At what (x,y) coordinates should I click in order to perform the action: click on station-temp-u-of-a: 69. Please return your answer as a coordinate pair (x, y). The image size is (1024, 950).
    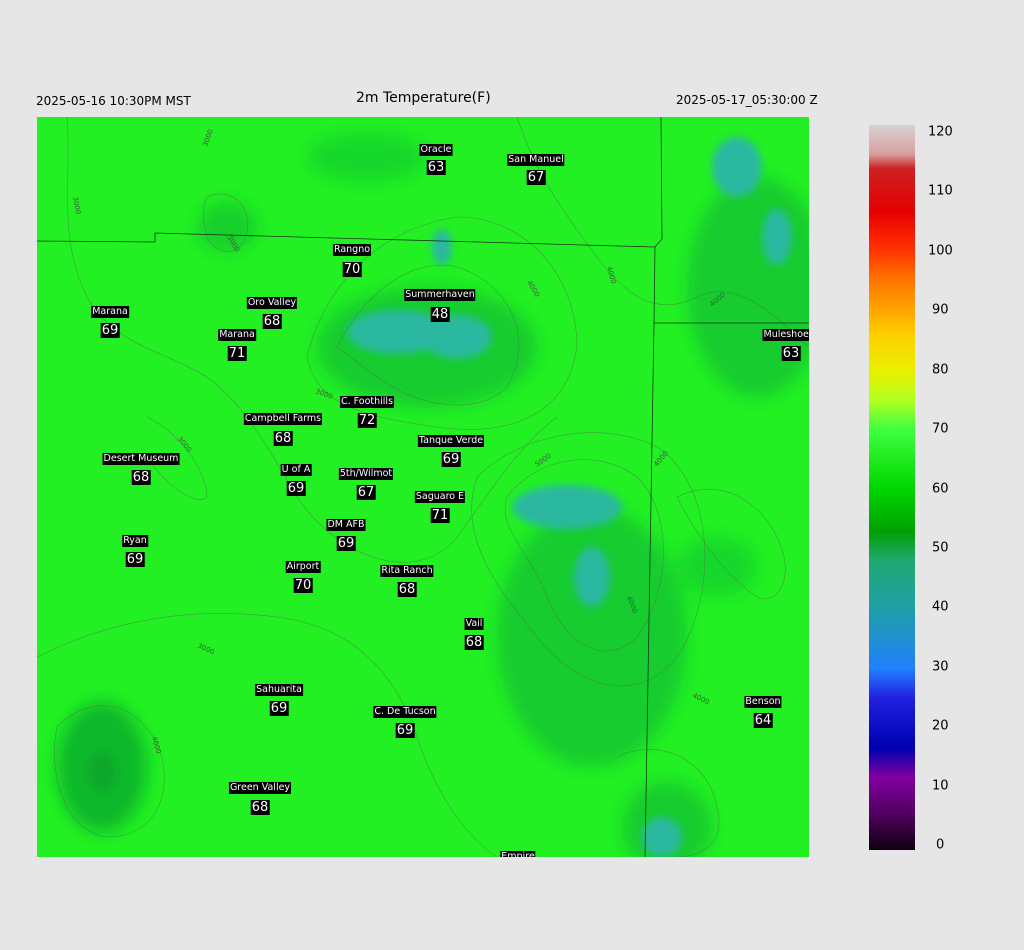
    Looking at the image, I should click on (296, 488).